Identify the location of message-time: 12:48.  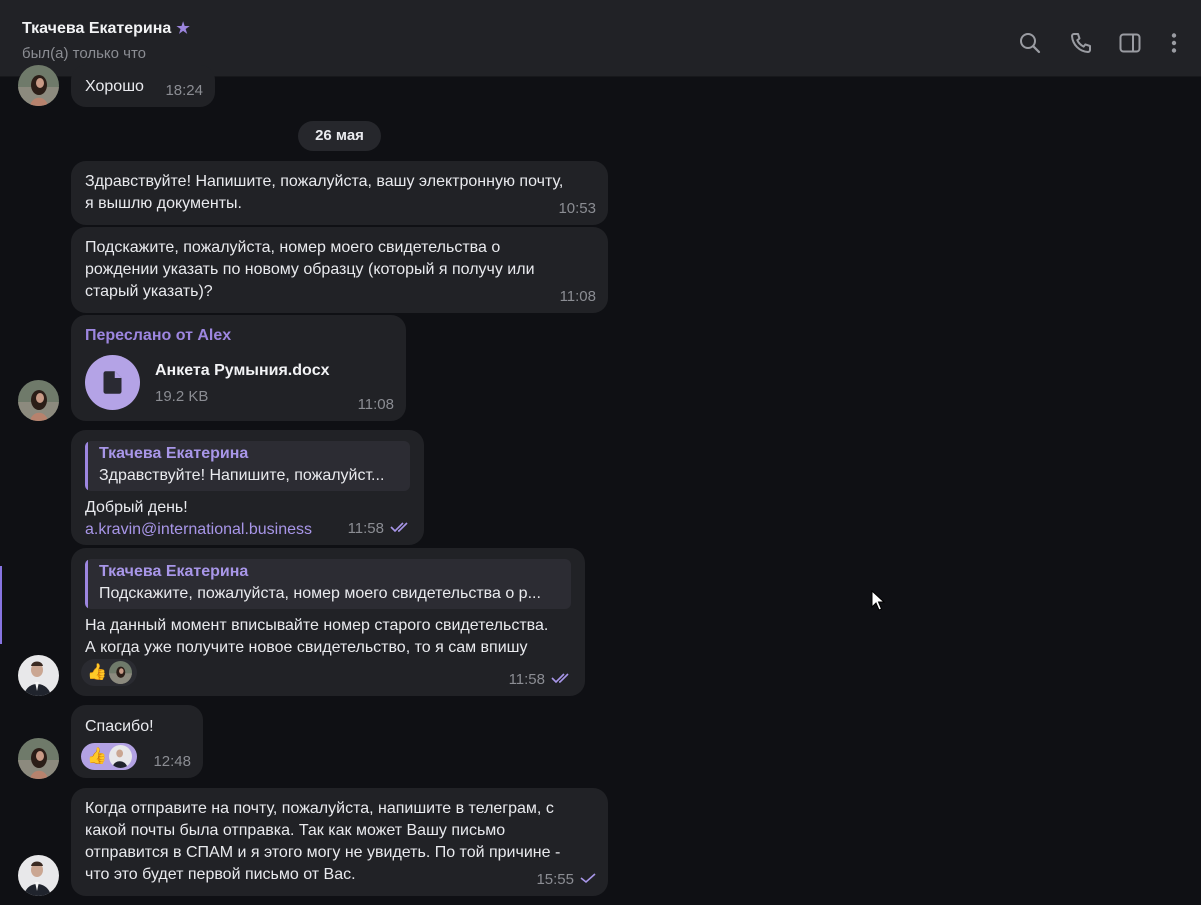
(172, 761).